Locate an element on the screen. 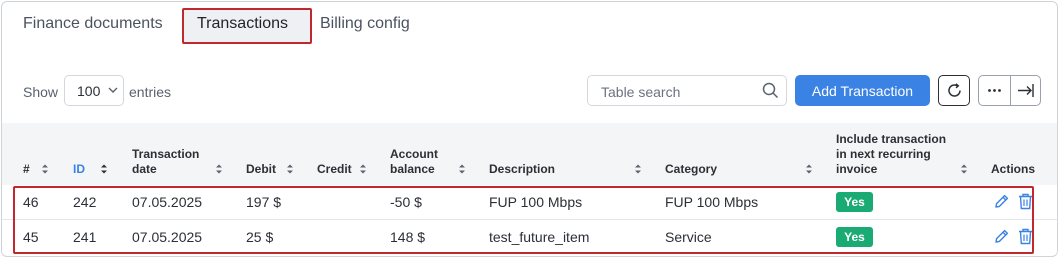 This screenshot has height=260, width=1060. col-header-label: in next recurring is located at coordinates (883, 154).